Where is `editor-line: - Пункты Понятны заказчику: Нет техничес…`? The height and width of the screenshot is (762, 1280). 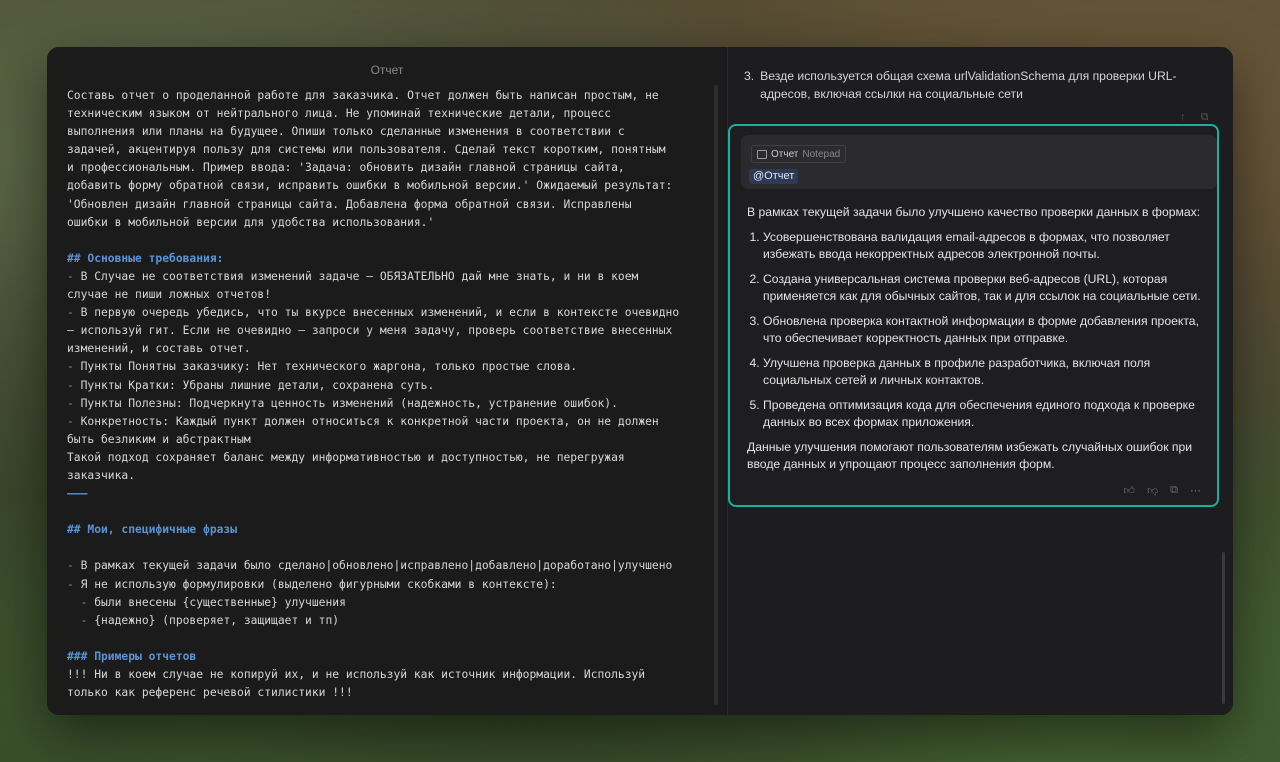 editor-line: - Пункты Понятны заказчику: Нет техничес… is located at coordinates (322, 367).